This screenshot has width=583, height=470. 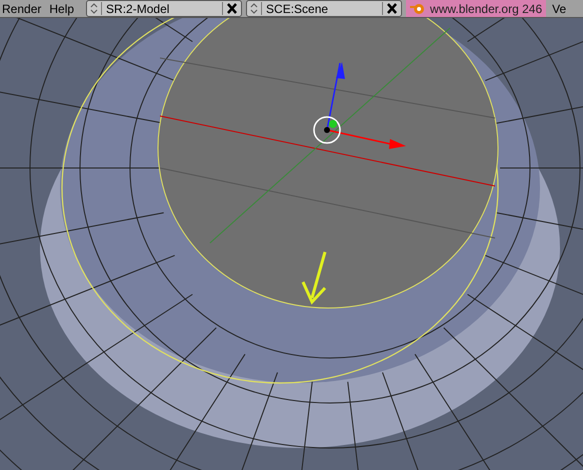 I want to click on header-text: Ve, so click(x=559, y=9).